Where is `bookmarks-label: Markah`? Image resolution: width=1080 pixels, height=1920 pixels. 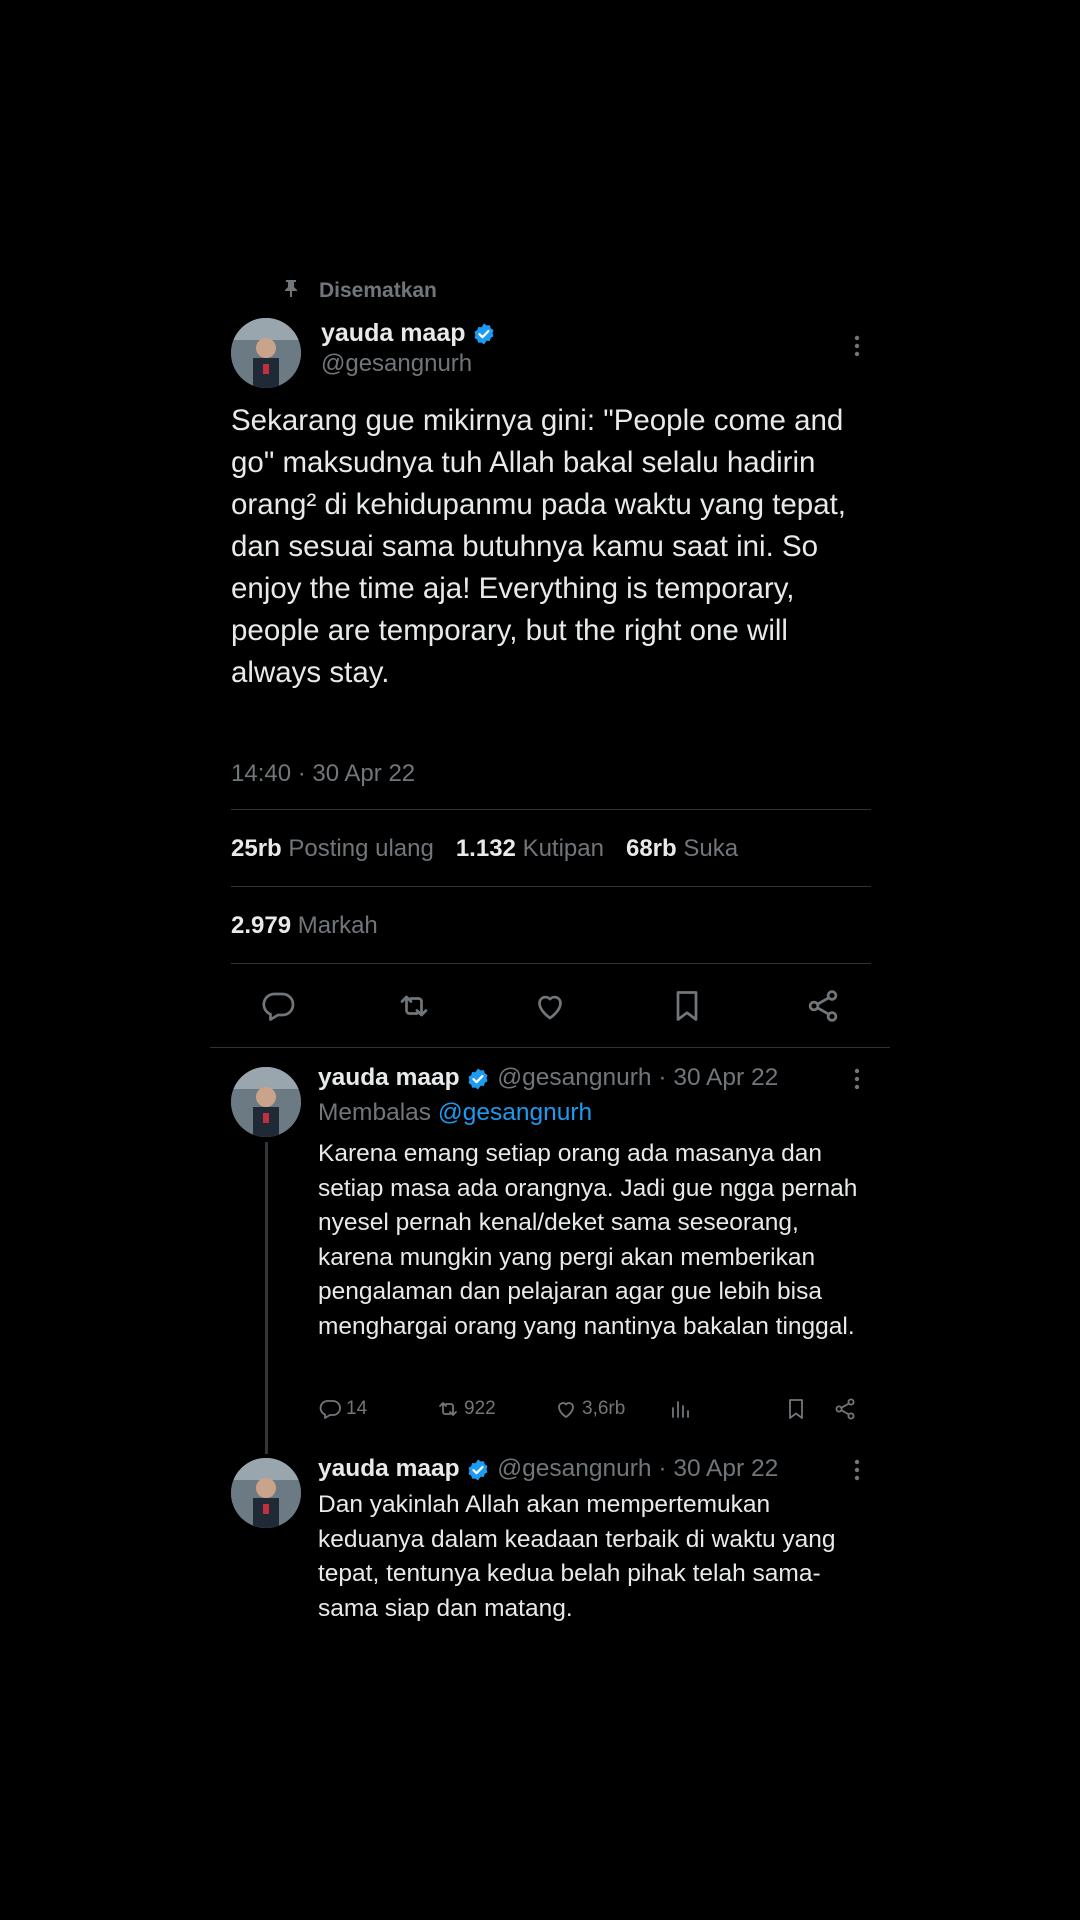 bookmarks-label: Markah is located at coordinates (337, 925).